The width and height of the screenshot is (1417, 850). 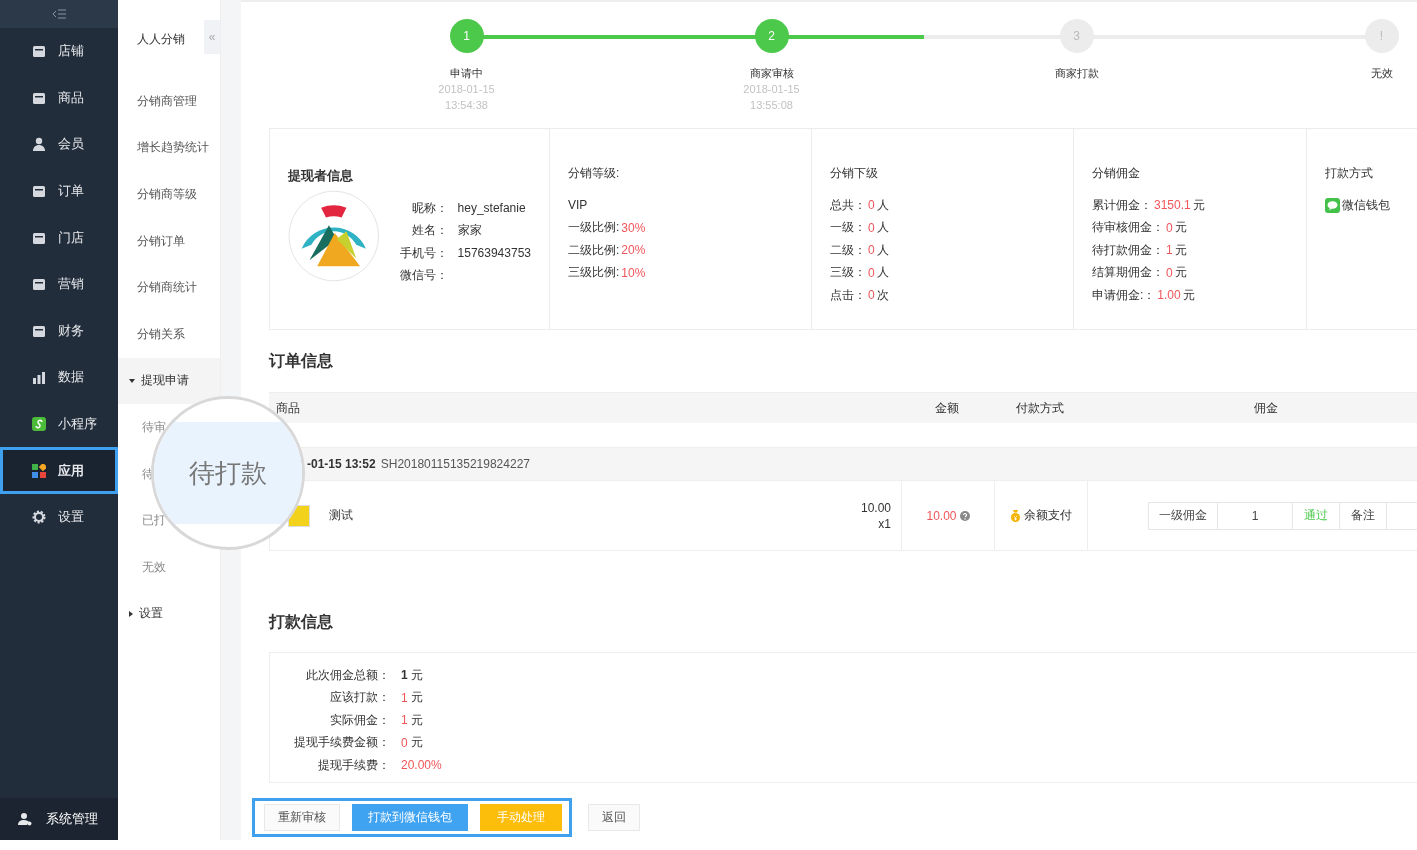 I want to click on submenu-group: 设置, so click(x=151, y=614).